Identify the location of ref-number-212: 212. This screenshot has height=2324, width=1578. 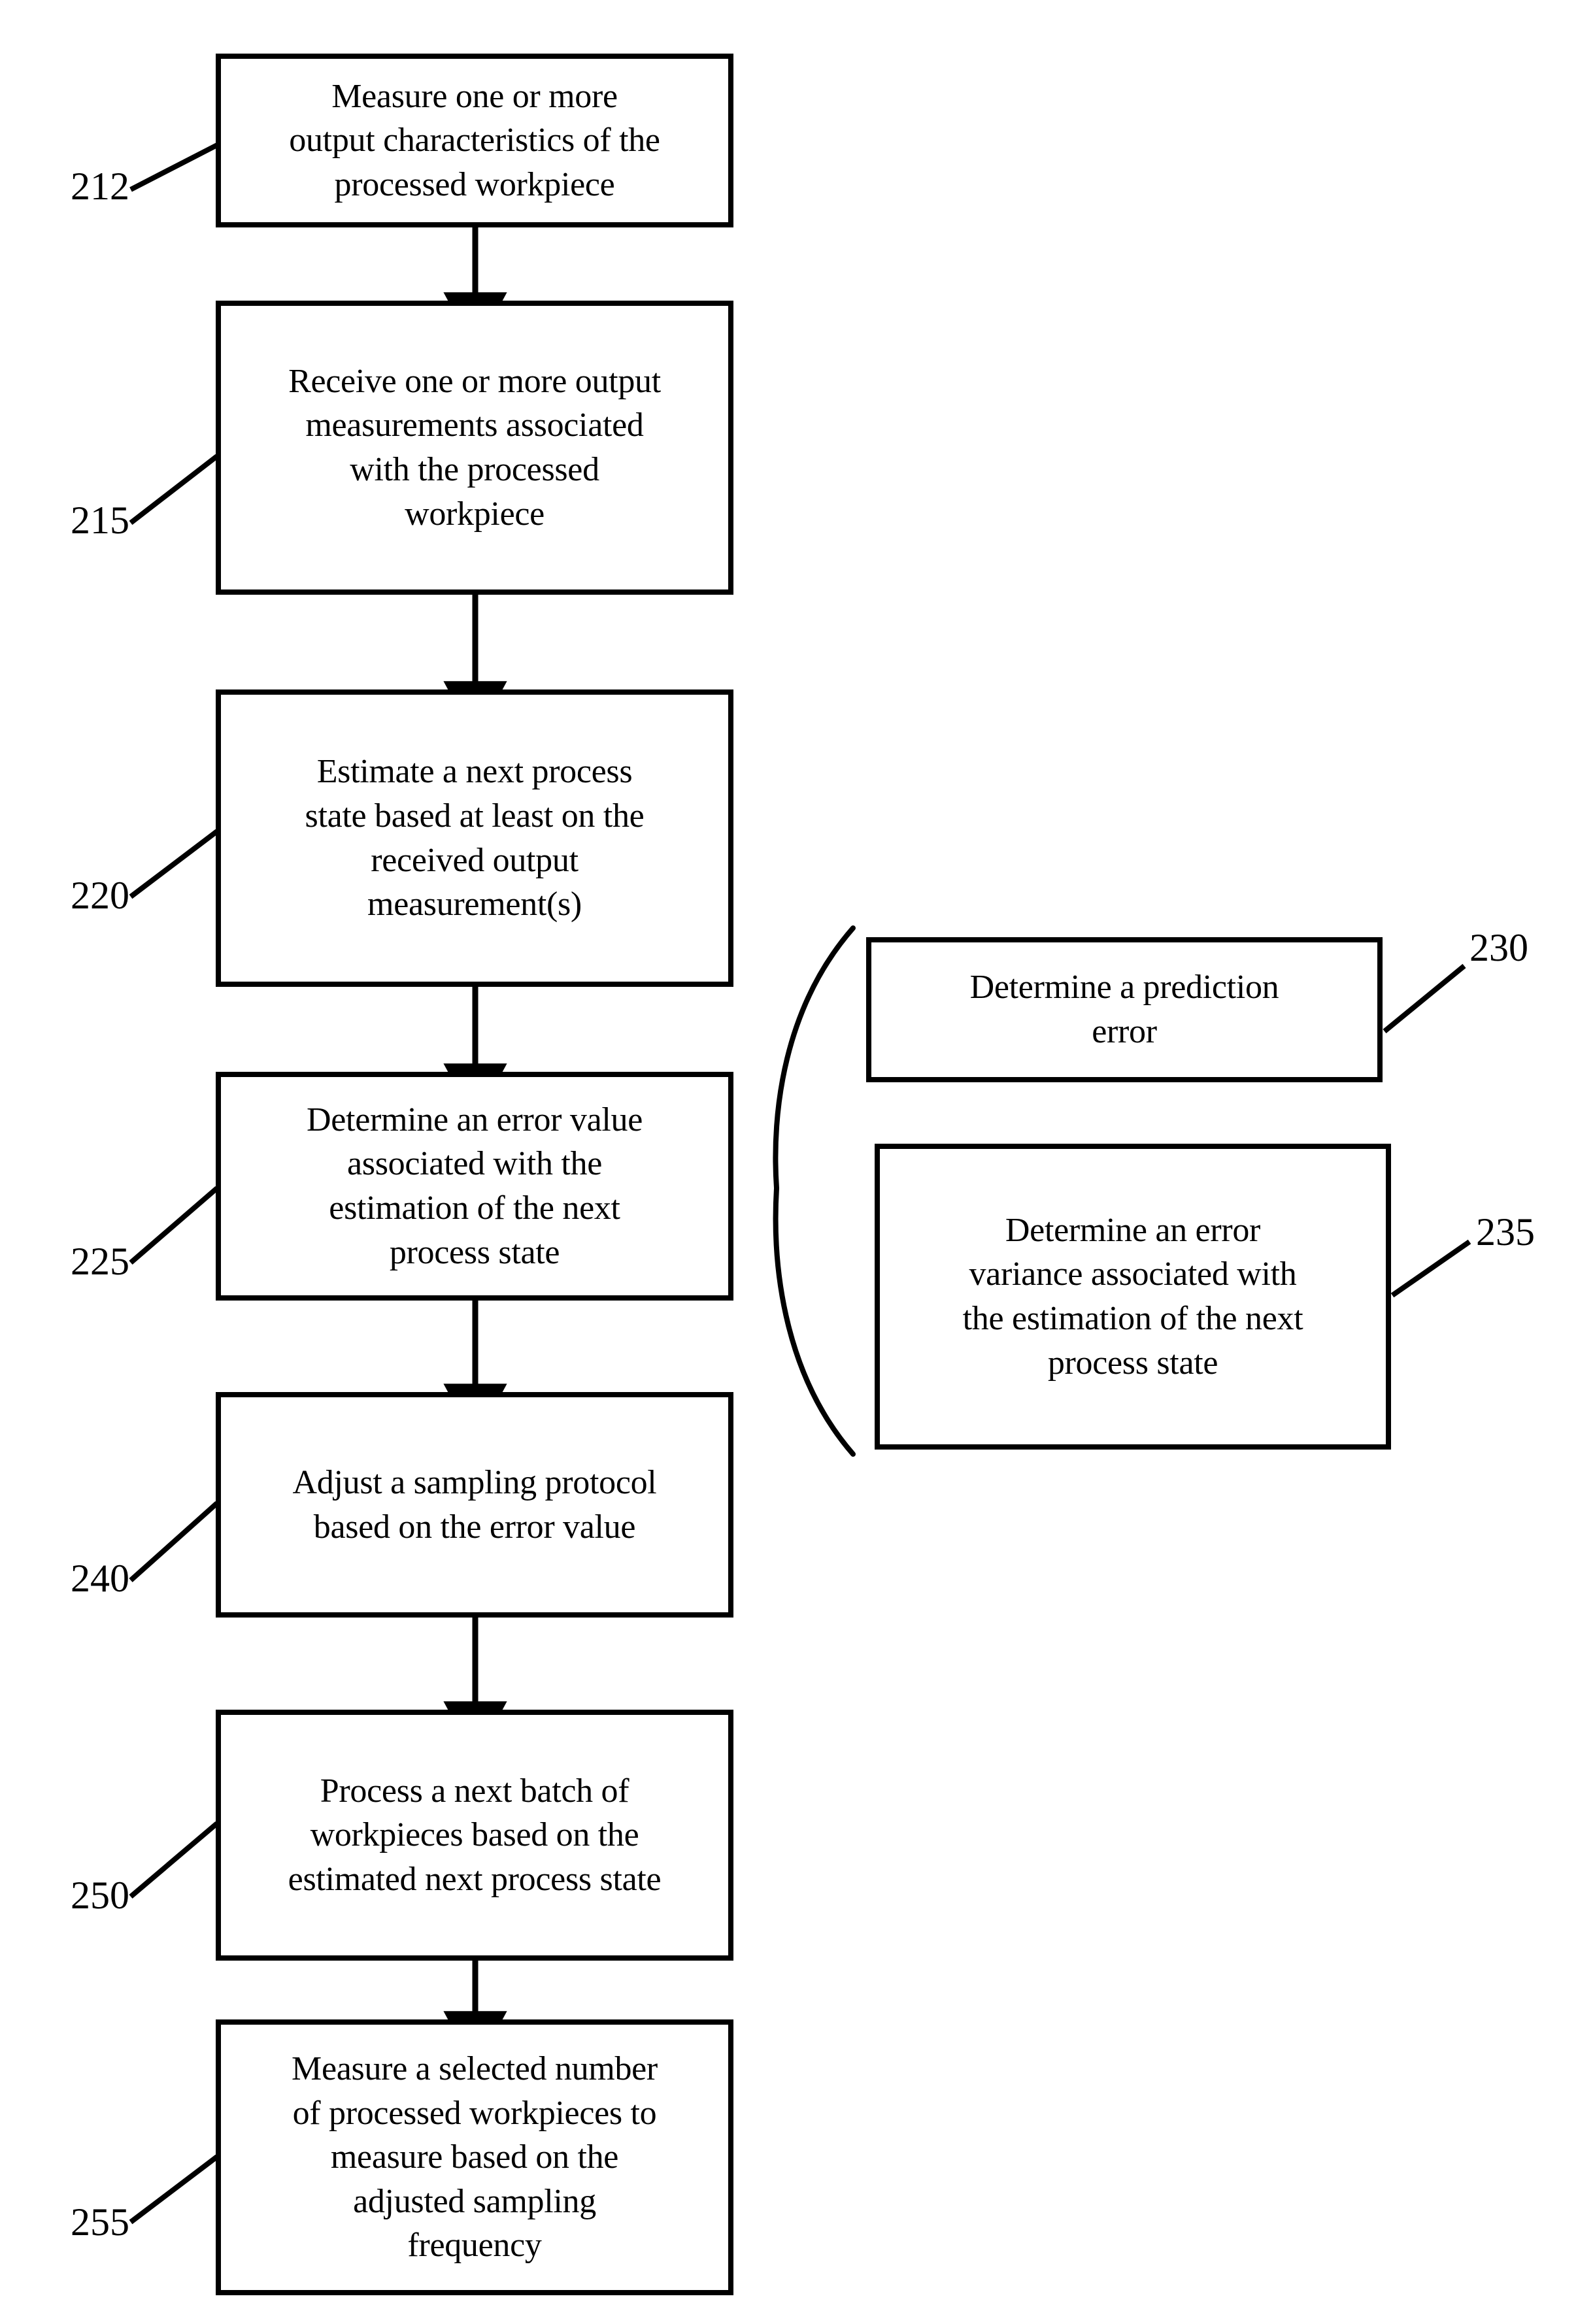
(100, 186).